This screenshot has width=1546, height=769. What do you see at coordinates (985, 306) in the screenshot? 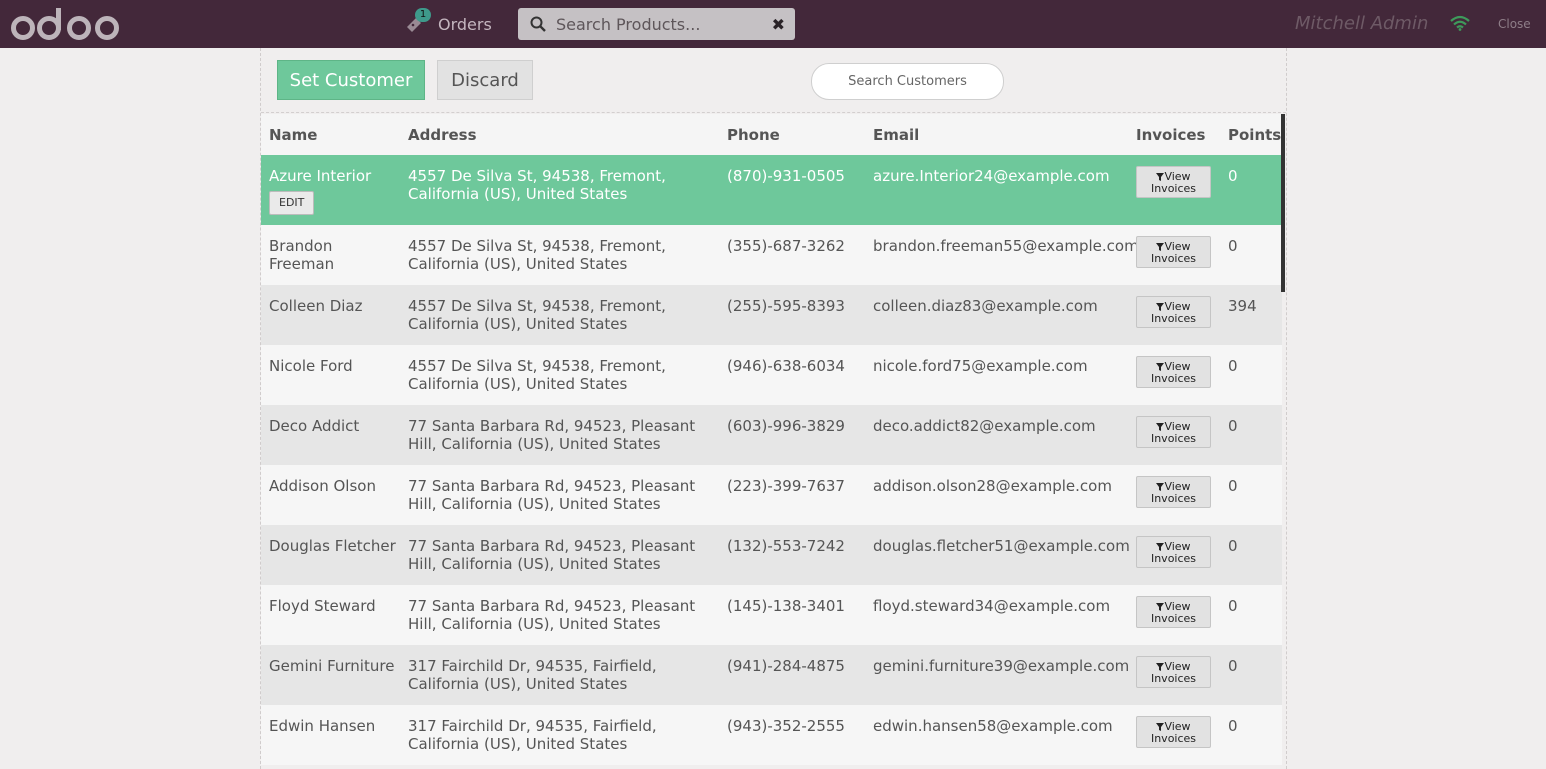
I see `customer-email: colleen.diaz83@example.com` at bounding box center [985, 306].